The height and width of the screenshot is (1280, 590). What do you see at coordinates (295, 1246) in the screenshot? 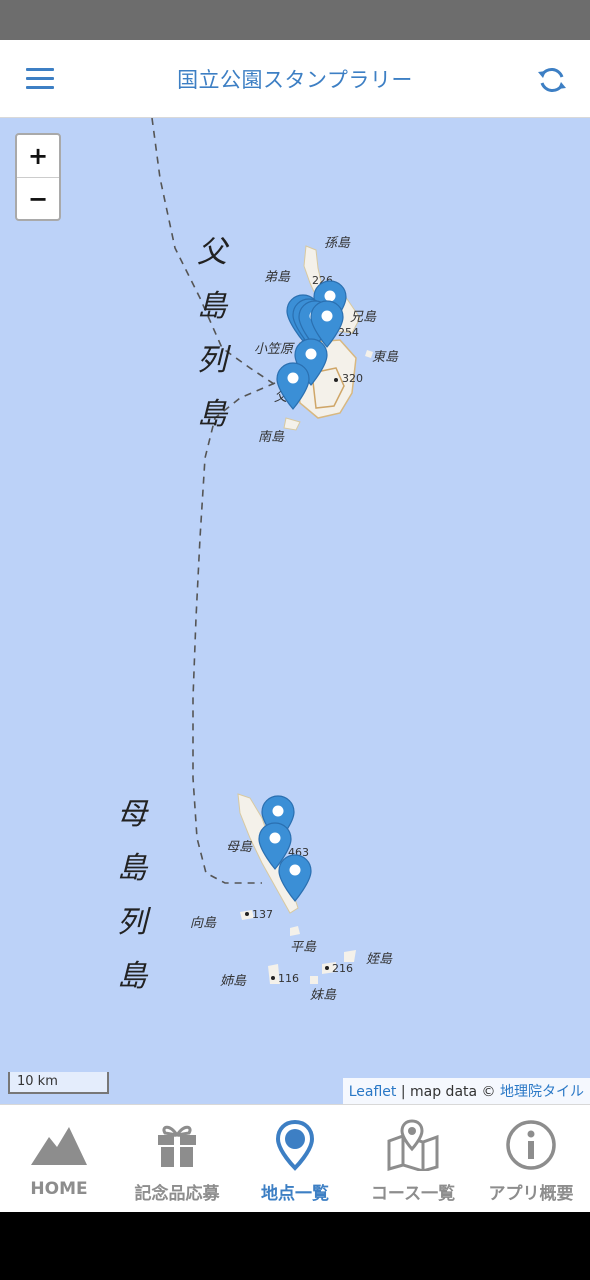
I see `system-navigation-bar` at bounding box center [295, 1246].